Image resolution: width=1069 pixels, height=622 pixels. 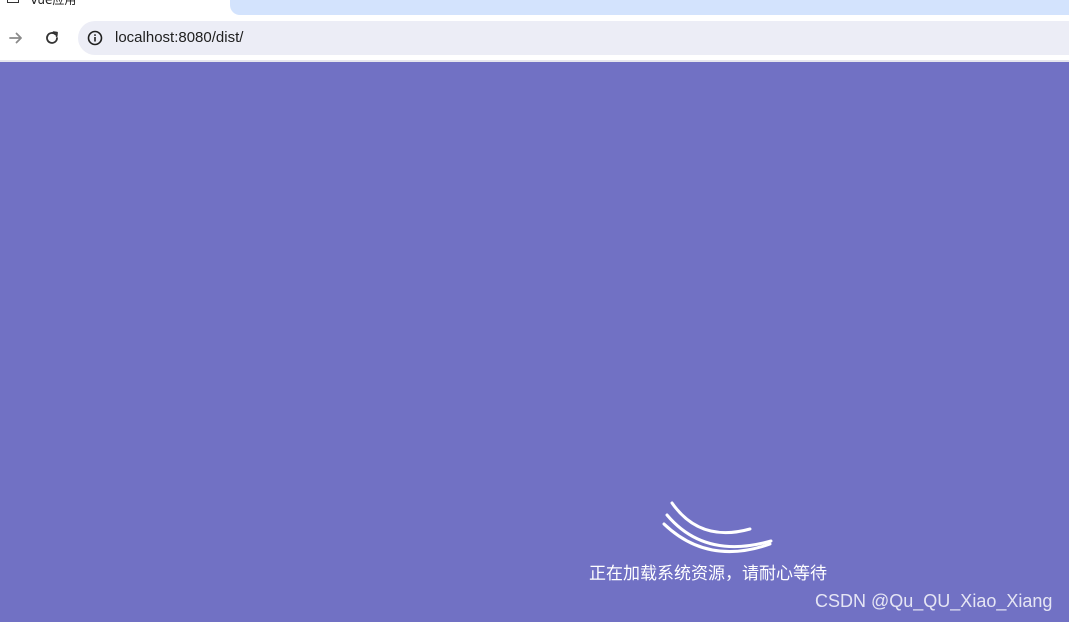 What do you see at coordinates (179, 37) in the screenshot?
I see `url-text: localhost:8080/dist/` at bounding box center [179, 37].